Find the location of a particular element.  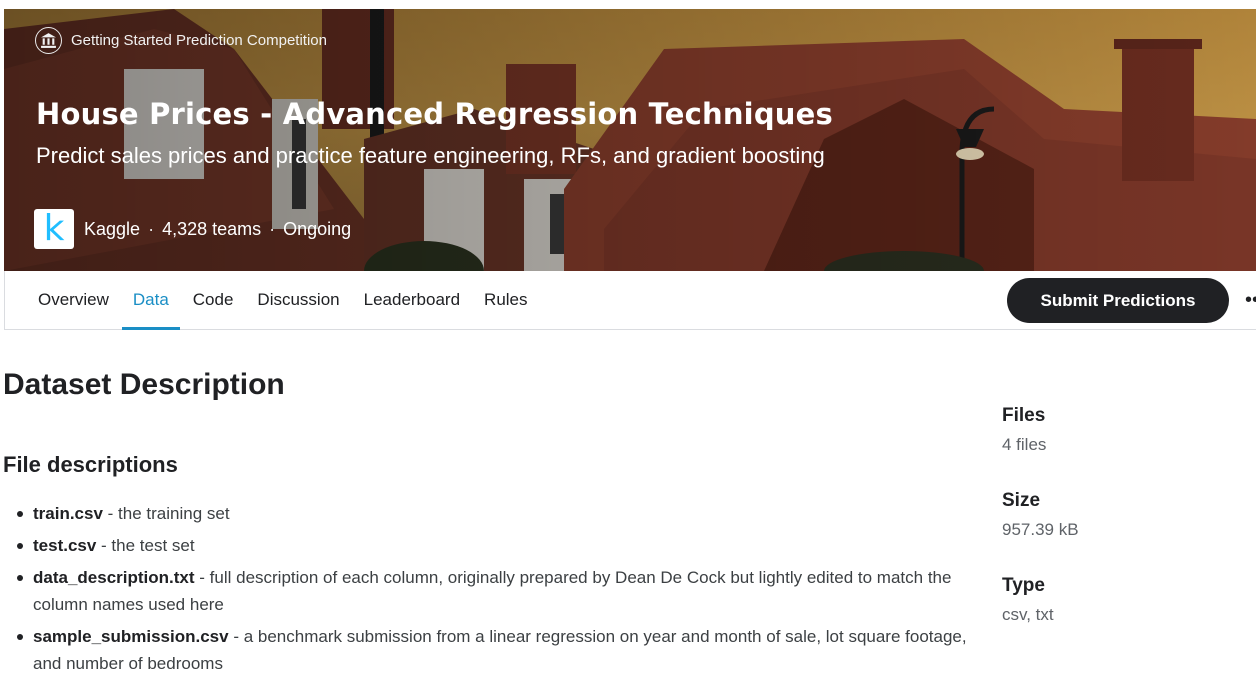

type-label: Type is located at coordinates (1023, 585).